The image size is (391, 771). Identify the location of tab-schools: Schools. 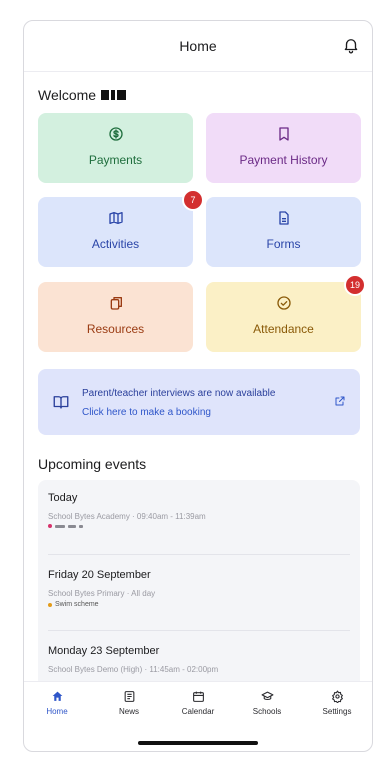
(267, 703).